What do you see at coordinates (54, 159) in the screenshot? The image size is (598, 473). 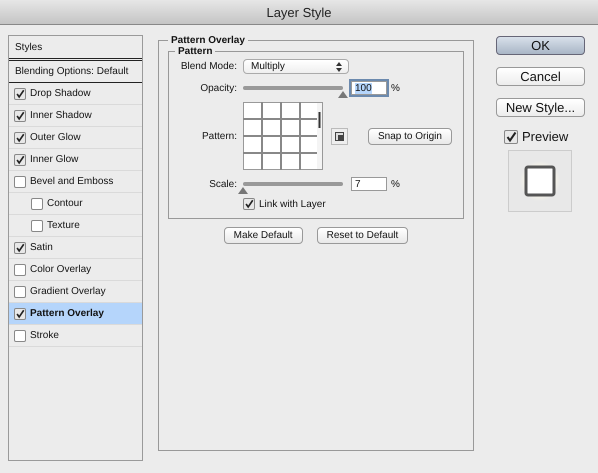 I see `style-label: Inner Glow` at bounding box center [54, 159].